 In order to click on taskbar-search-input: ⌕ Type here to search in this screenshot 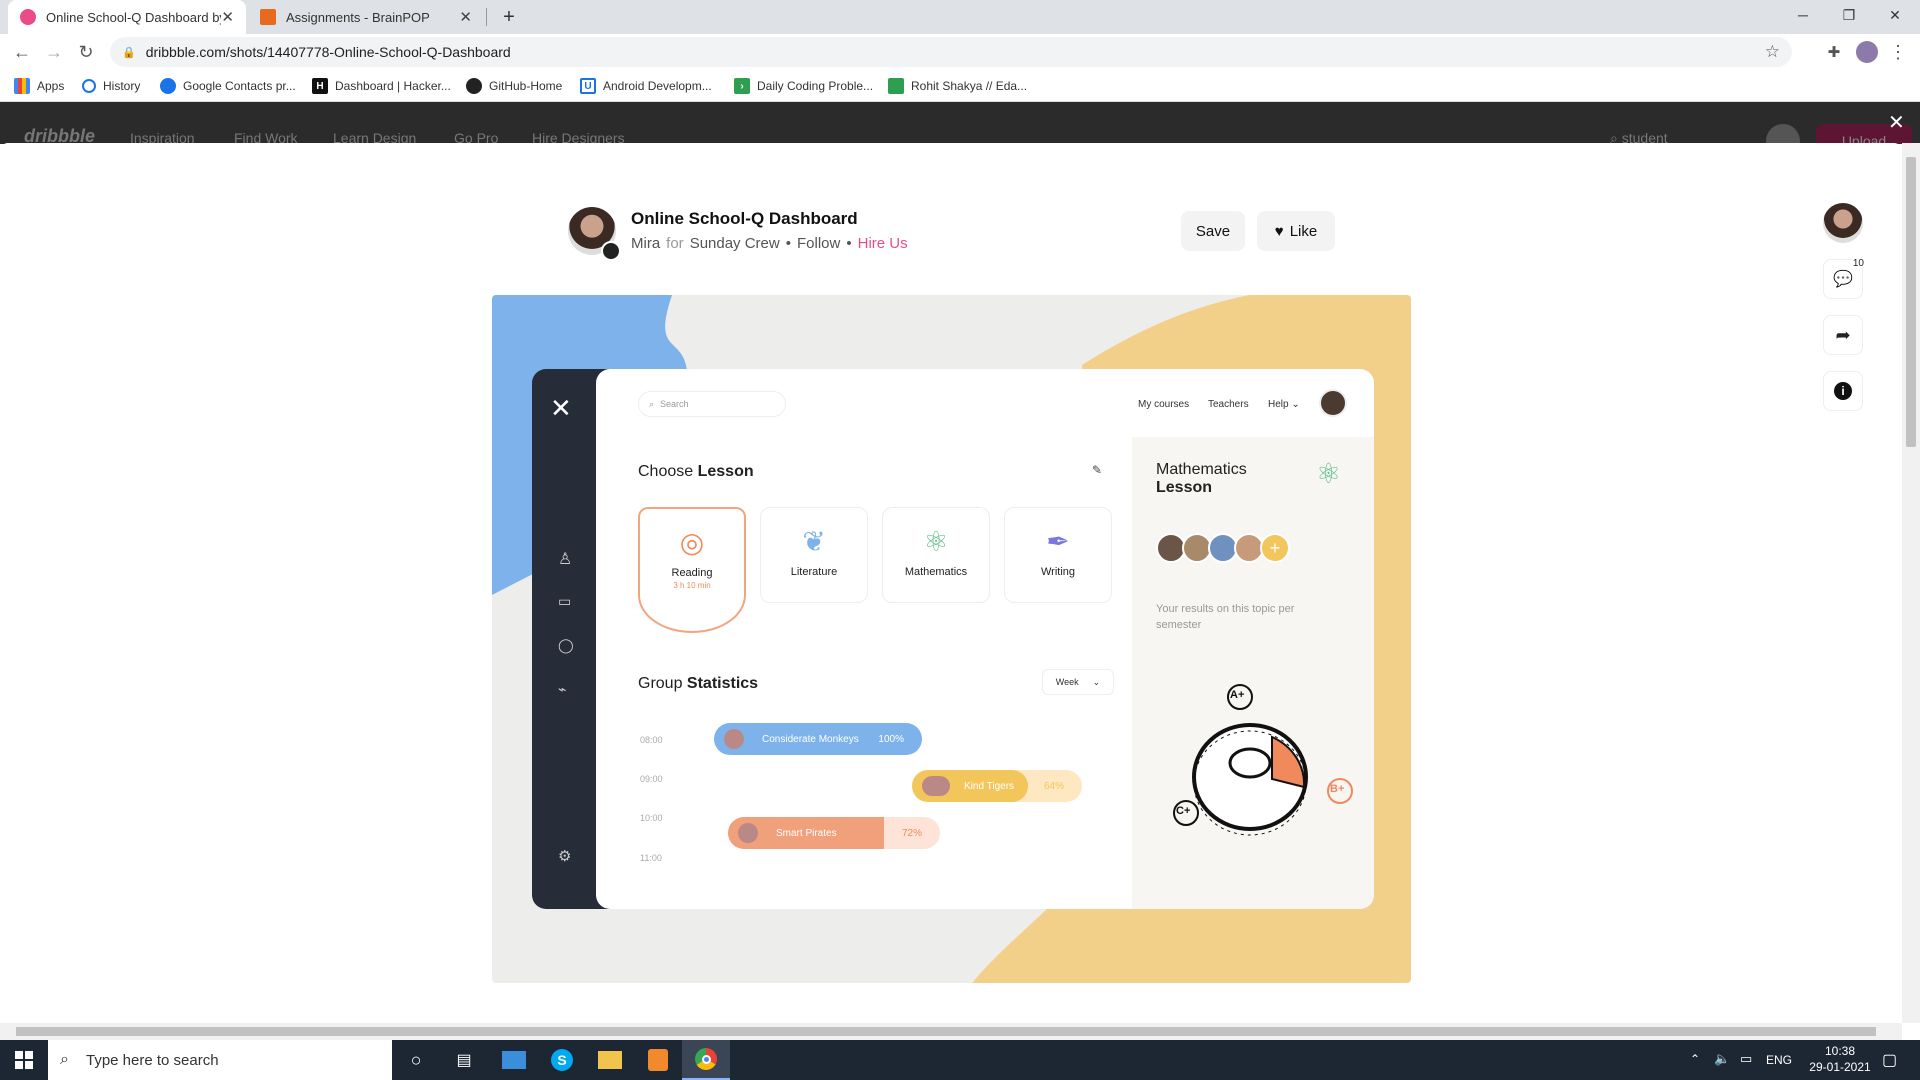, I will do `click(220, 1060)`.